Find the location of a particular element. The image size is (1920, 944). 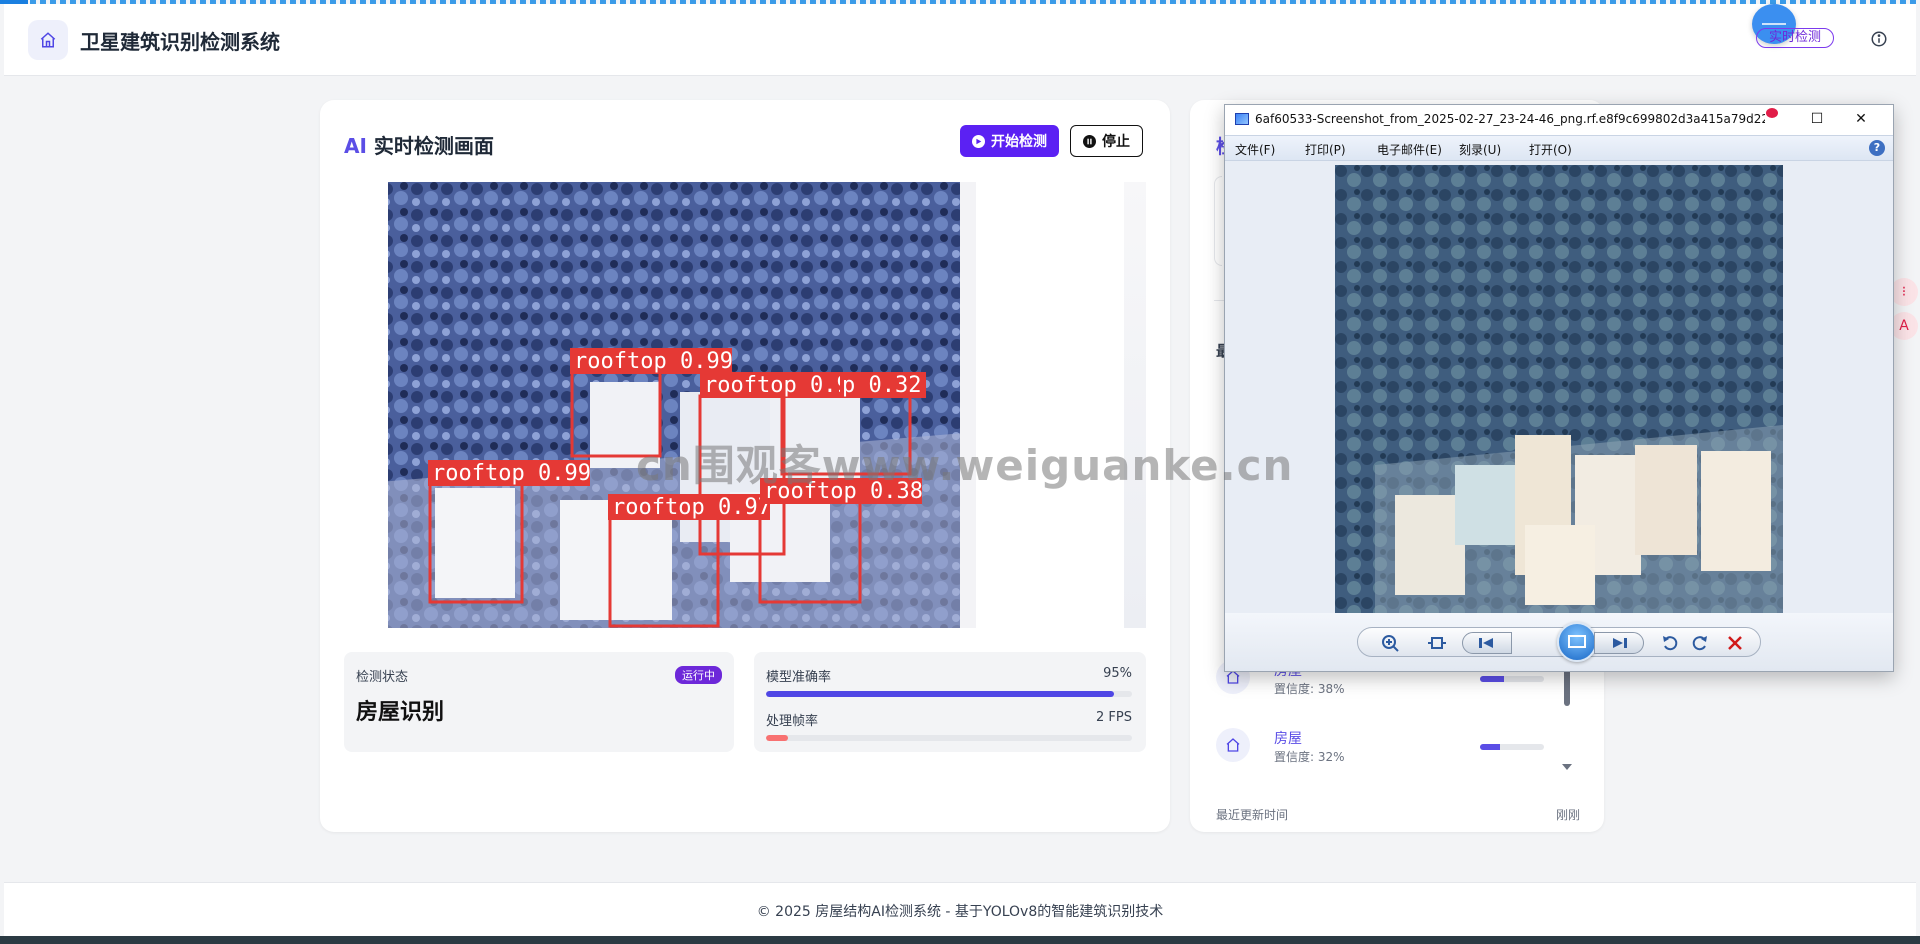

viewer-menubar: 文件(F) 打印(P) 电子邮件(E) 刻录(U) 打开(O) ? is located at coordinates (1559, 148).